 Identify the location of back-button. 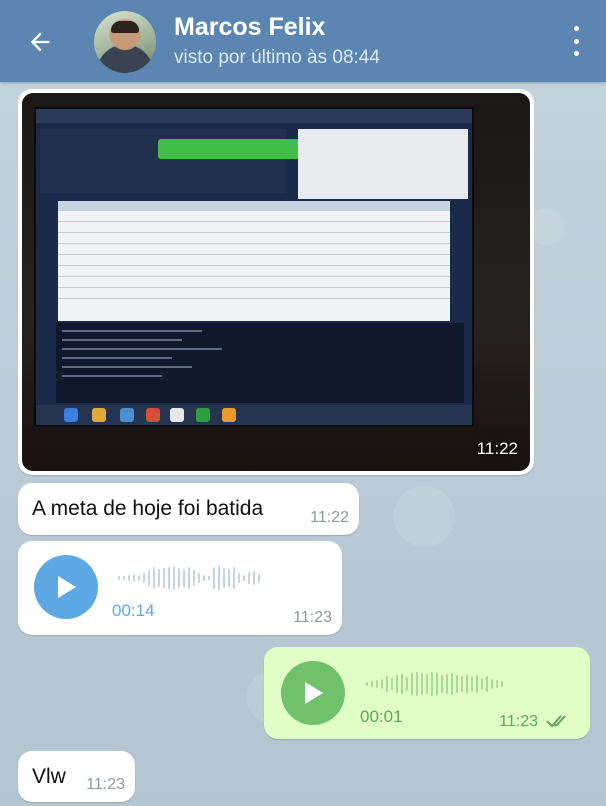
(40, 42).